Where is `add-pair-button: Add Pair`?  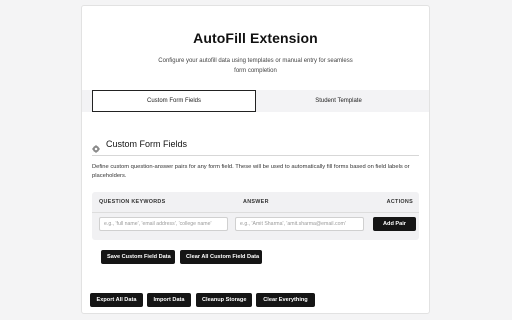 add-pair-button: Add Pair is located at coordinates (394, 224).